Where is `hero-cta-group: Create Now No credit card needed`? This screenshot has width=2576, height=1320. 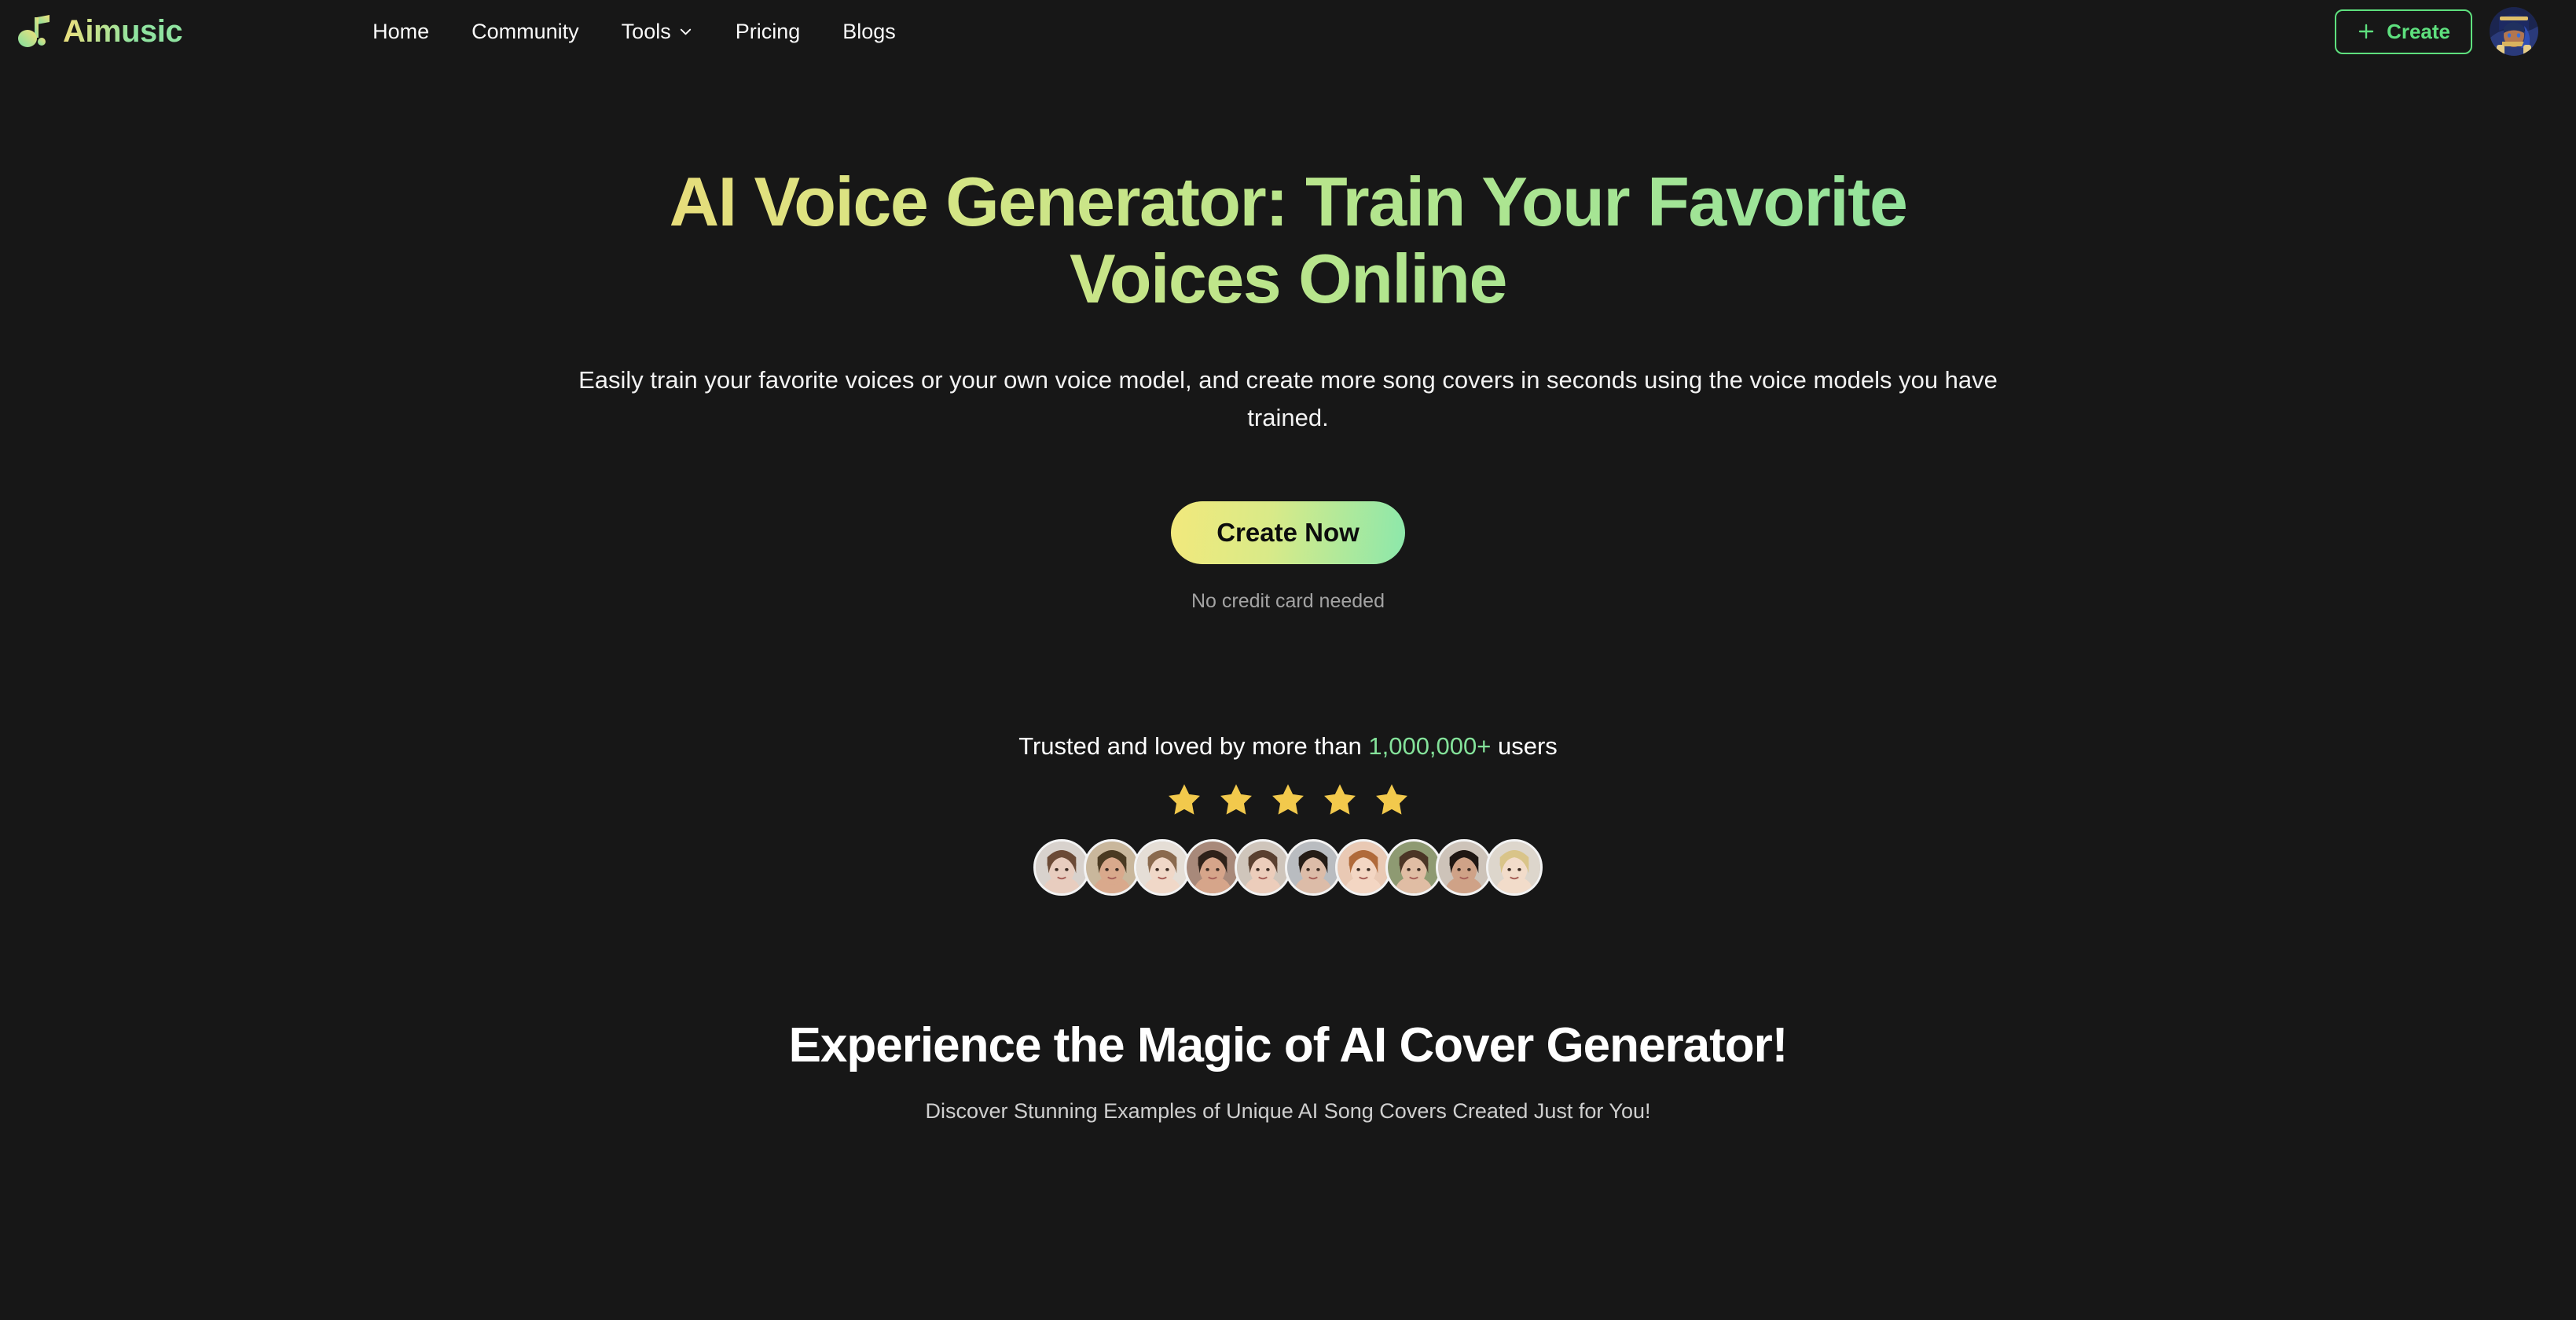
hero-cta-group: Create Now No credit card needed is located at coordinates (1288, 557).